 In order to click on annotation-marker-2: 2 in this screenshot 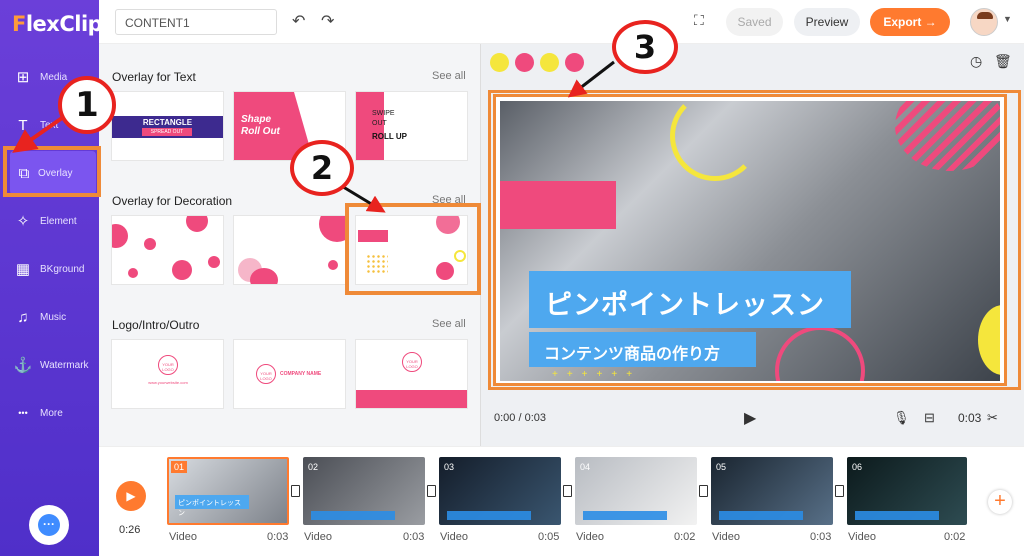, I will do `click(322, 168)`.